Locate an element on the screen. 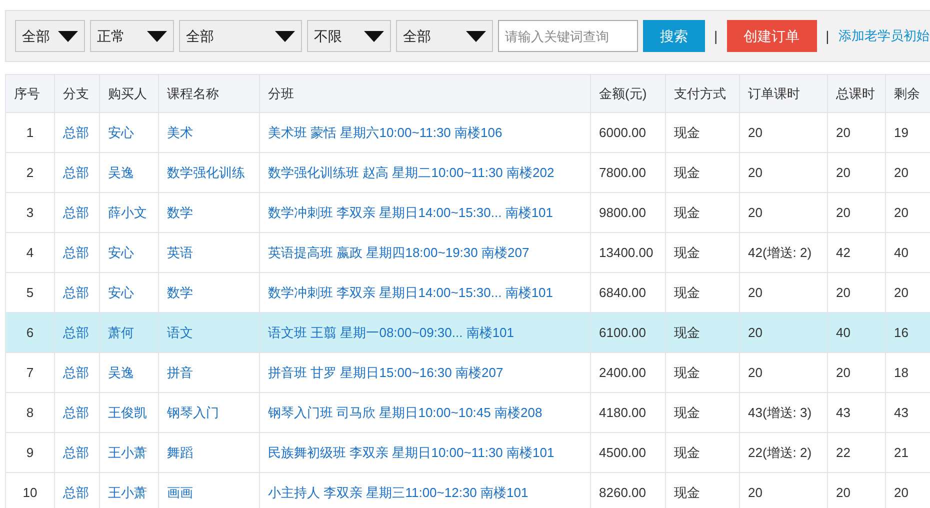 This screenshot has width=930, height=508. table-row: 7 总部 吴逸 拼音 拼音班 甘罗 星期日15:00~16:30 南楼207 2400.00 现金 20 20 18 is located at coordinates (468, 373).